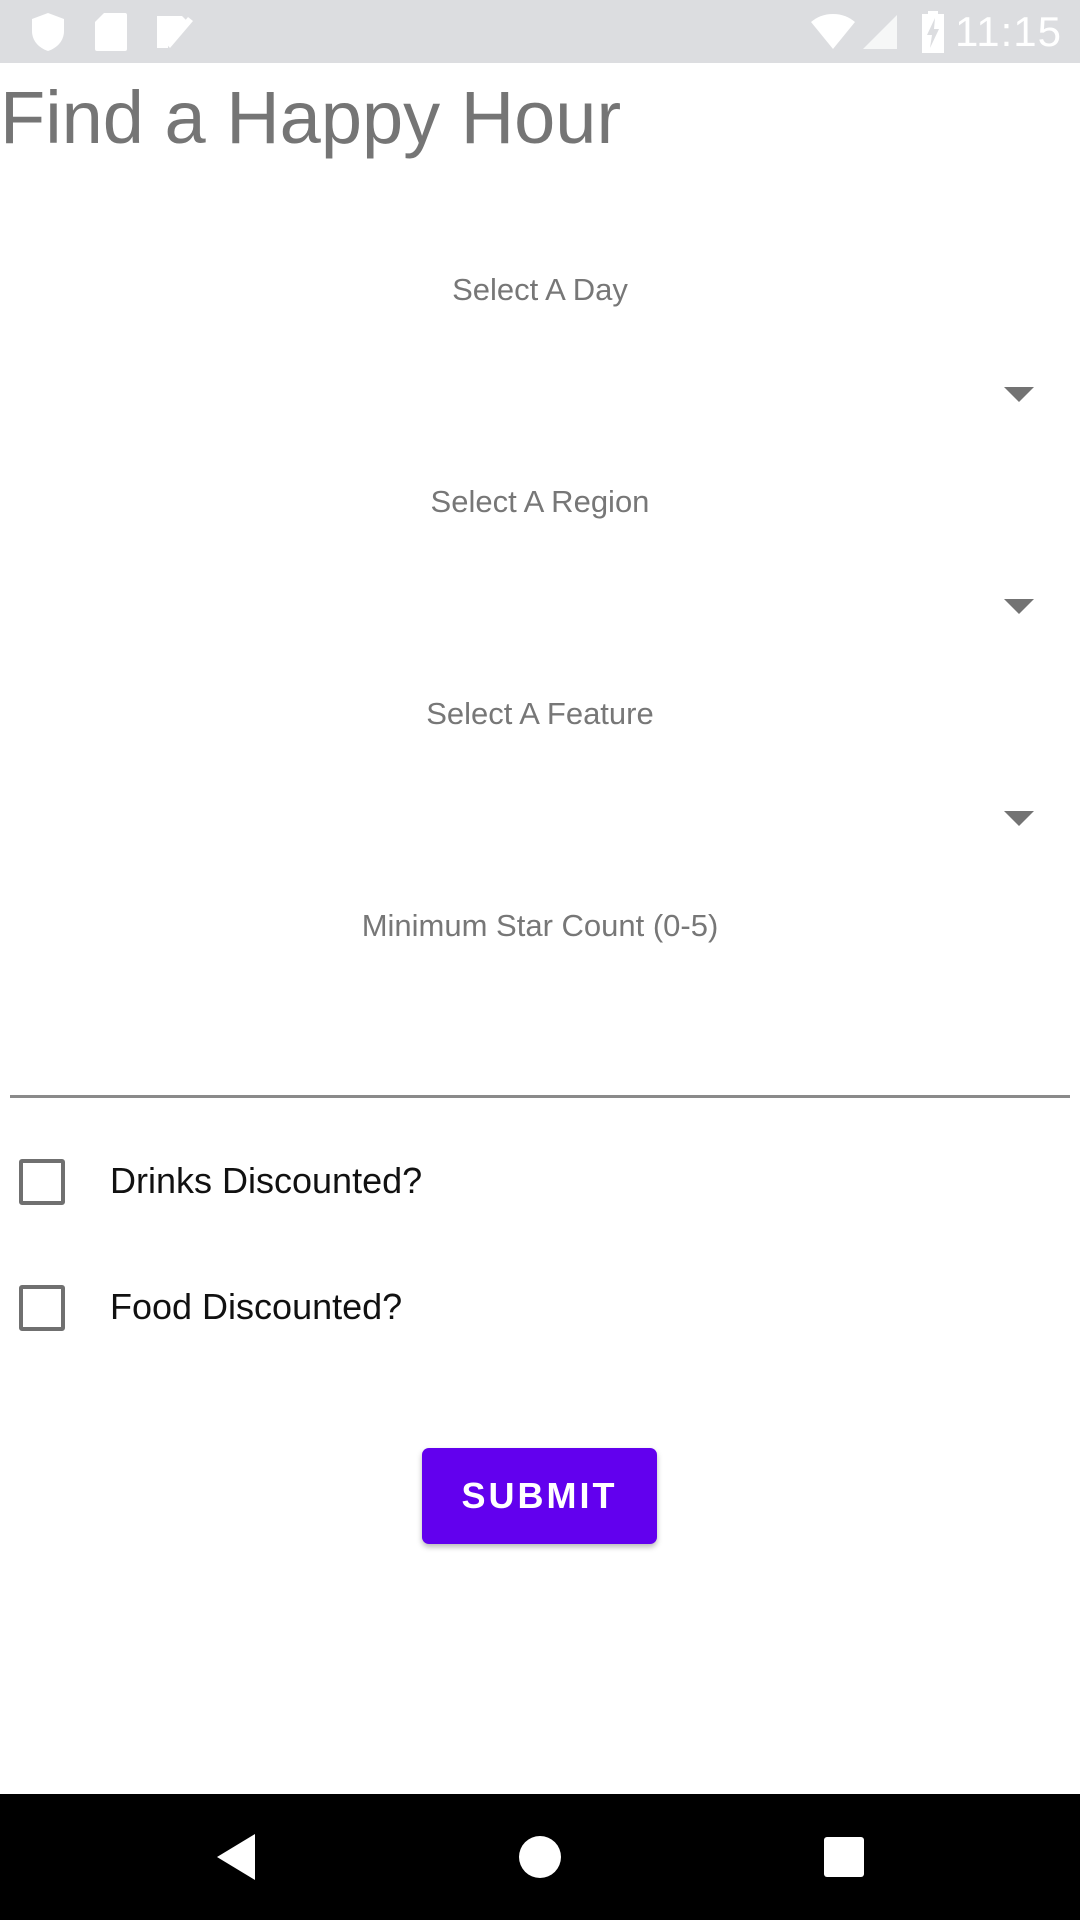  What do you see at coordinates (880, 32) in the screenshot?
I see `signal-icon` at bounding box center [880, 32].